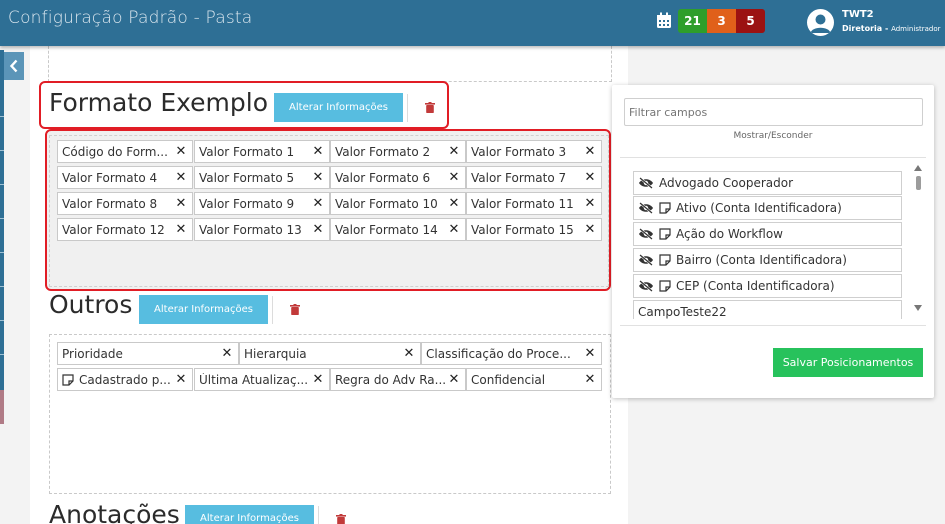  Describe the element at coordinates (398, 203) in the screenshot. I see `field-chip: Valor Formato 10 ✕` at that location.